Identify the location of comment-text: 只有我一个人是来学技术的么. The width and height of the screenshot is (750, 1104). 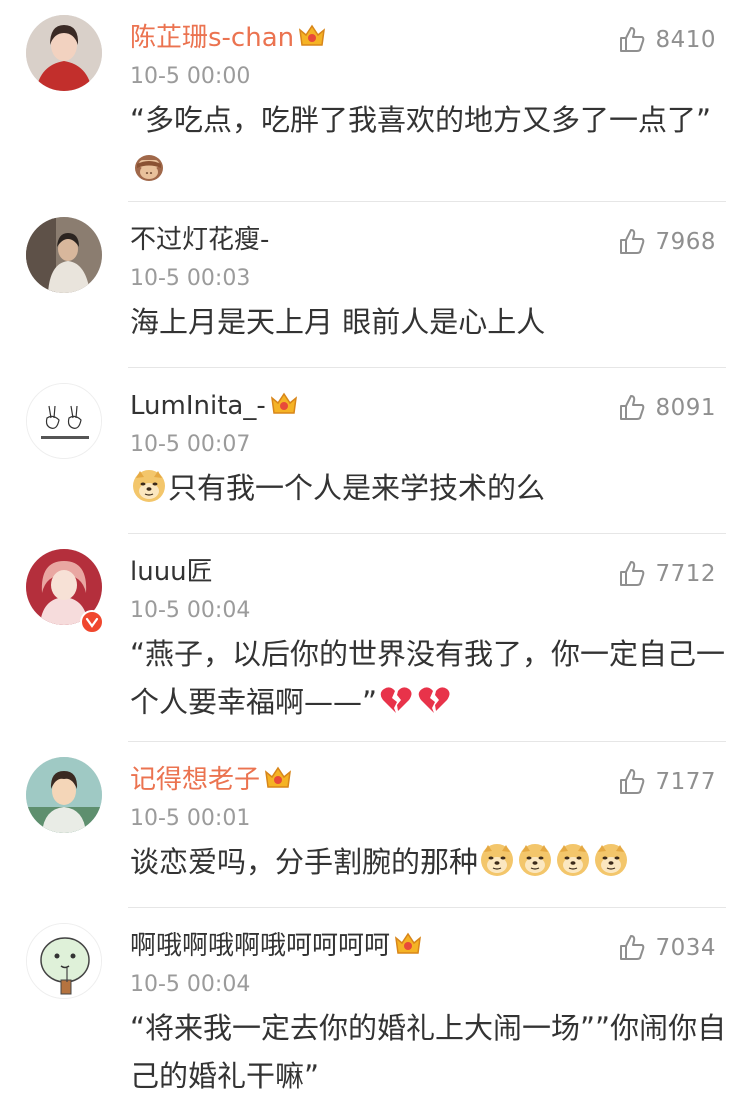
(430, 488).